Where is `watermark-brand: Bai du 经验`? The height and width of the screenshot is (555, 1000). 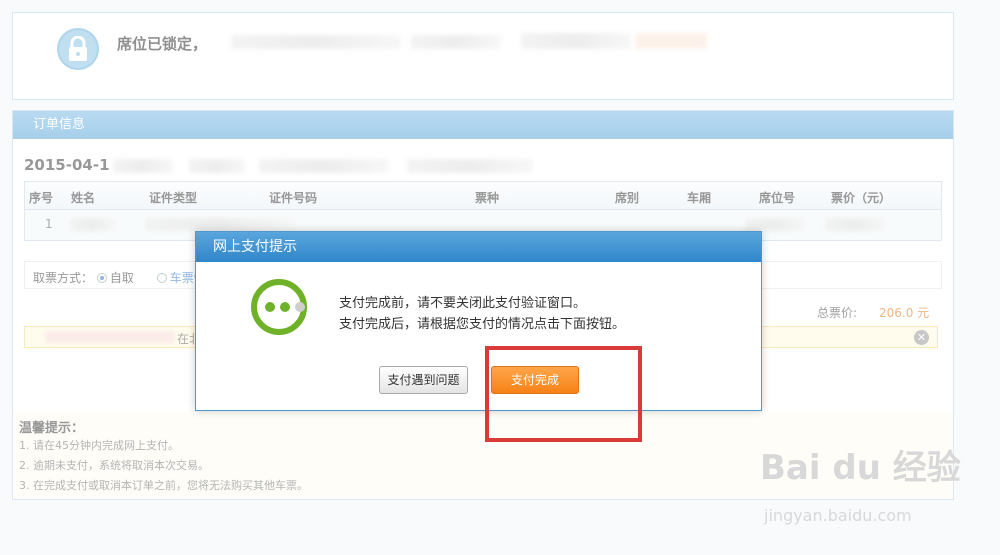
watermark-brand: Bai du 经验 is located at coordinates (860, 468).